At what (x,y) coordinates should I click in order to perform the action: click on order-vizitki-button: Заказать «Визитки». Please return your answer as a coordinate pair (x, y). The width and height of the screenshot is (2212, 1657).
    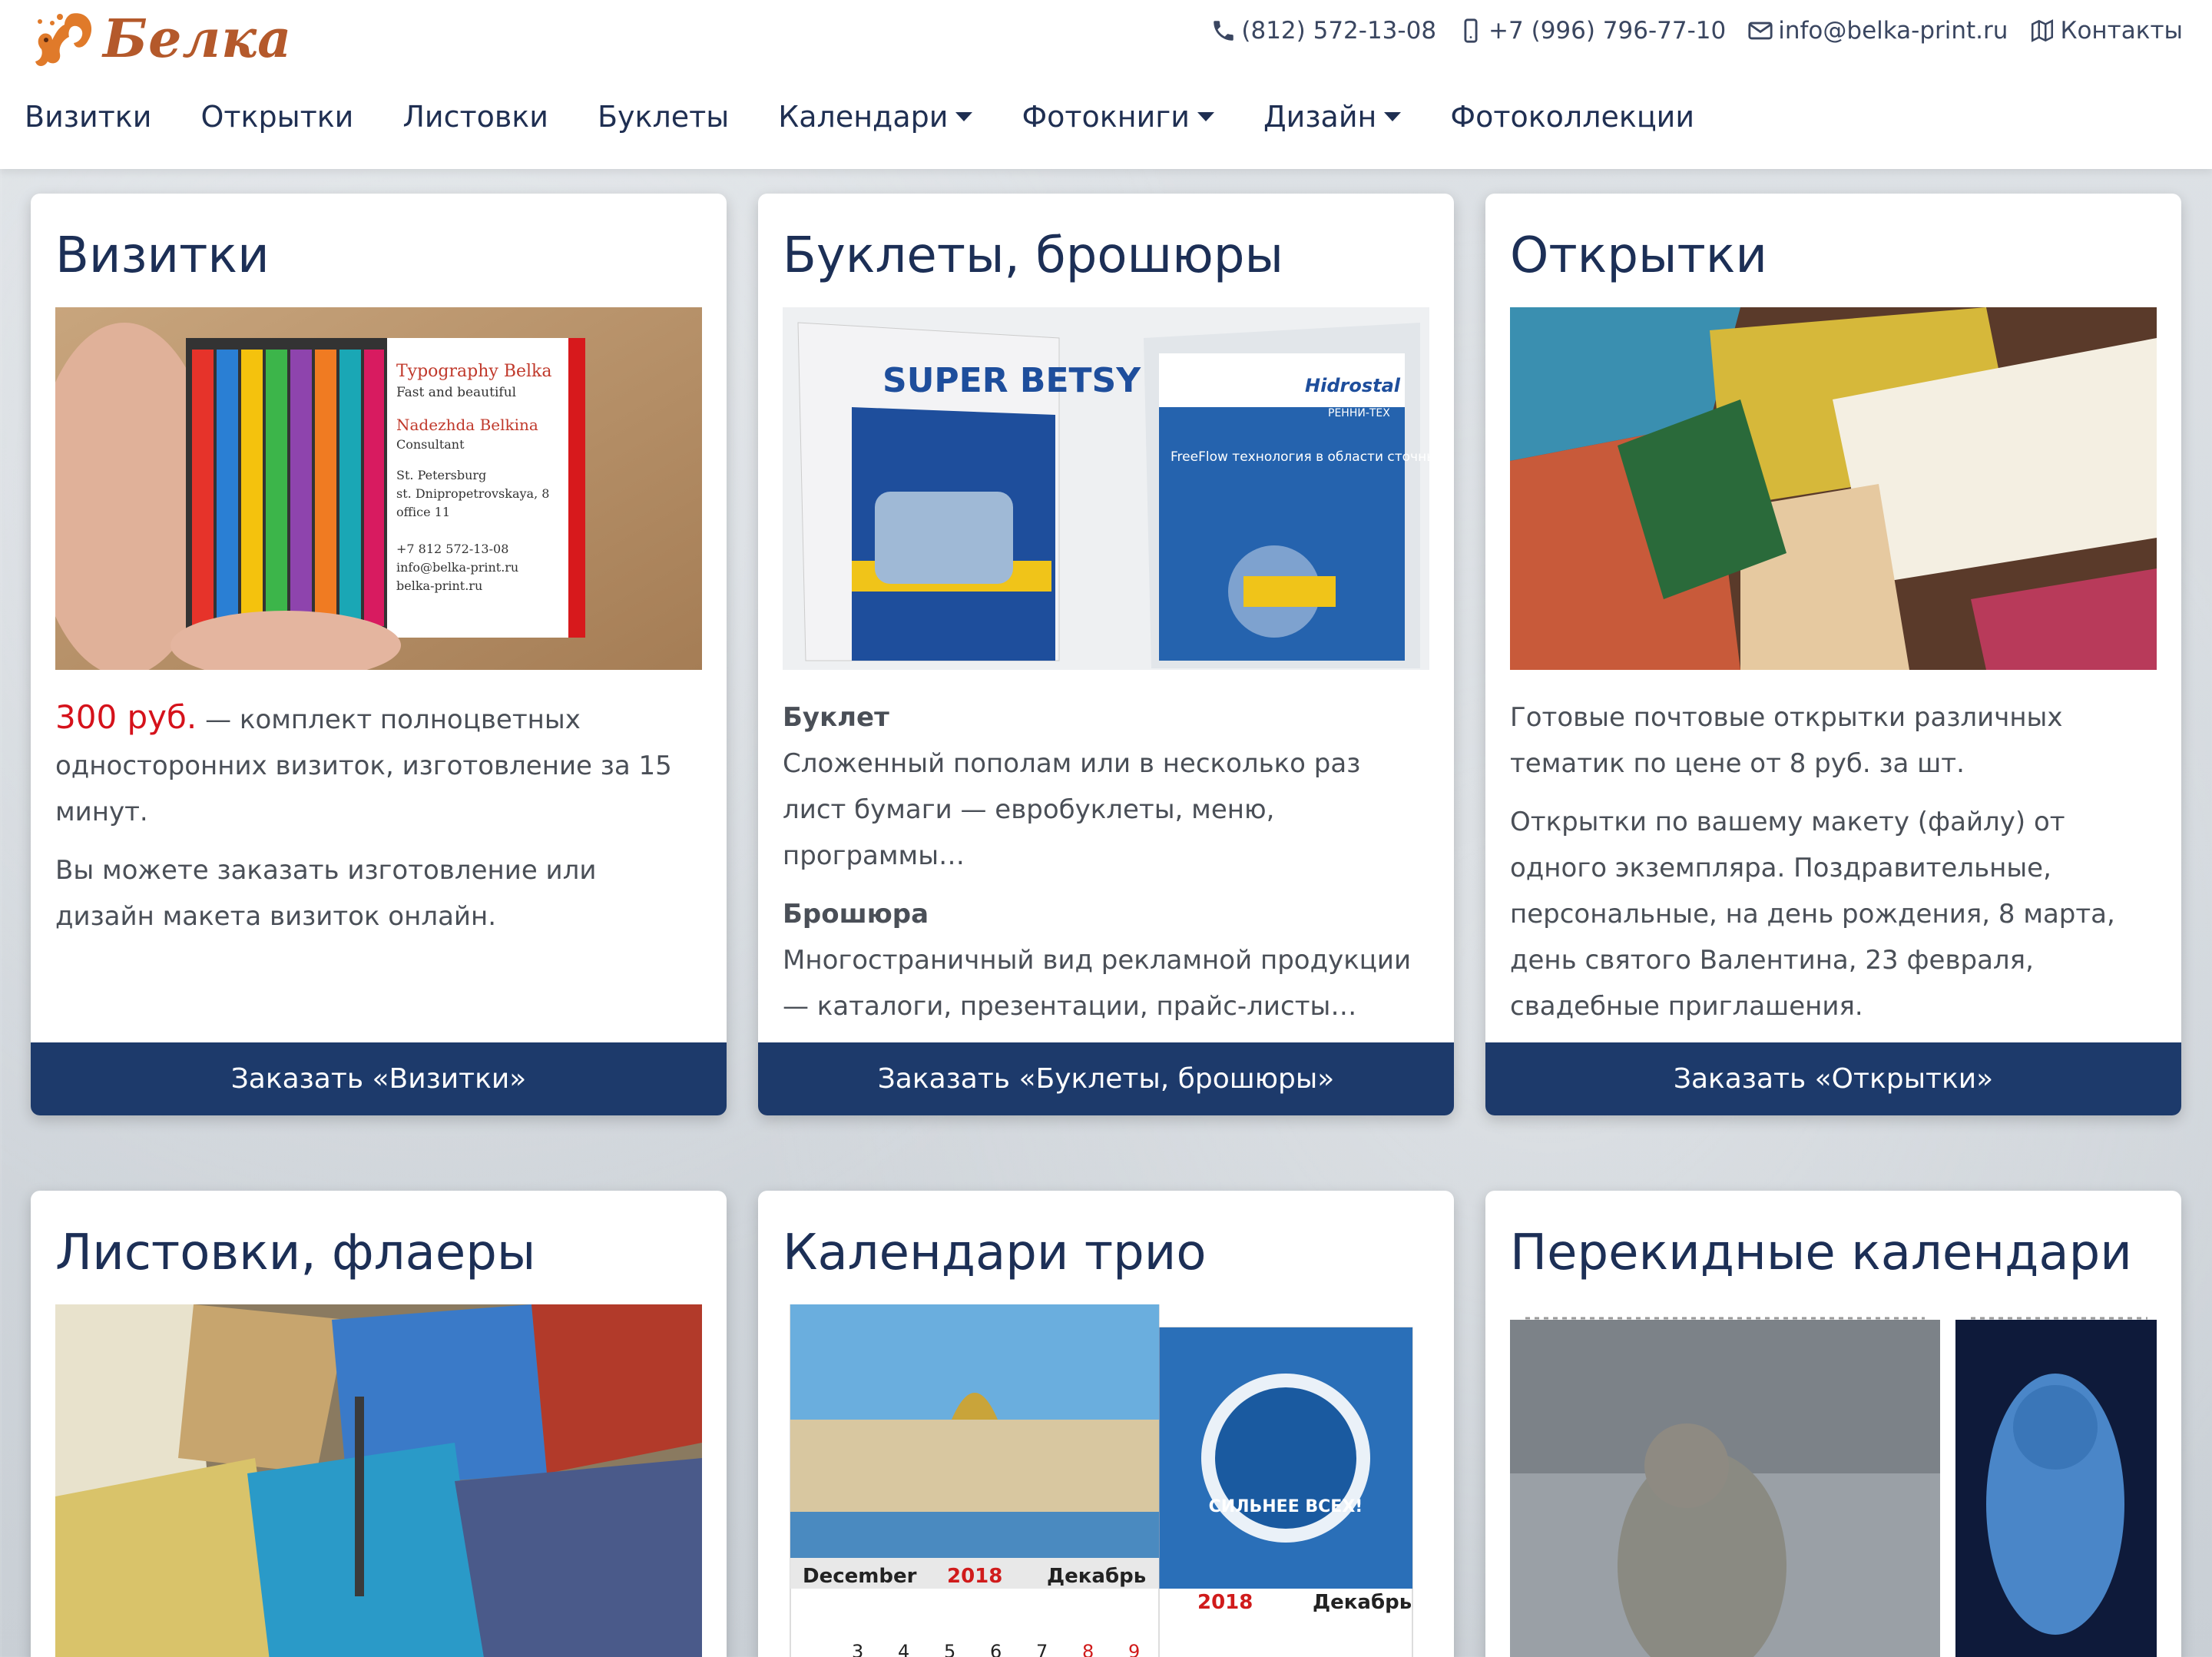
    Looking at the image, I should click on (379, 1078).